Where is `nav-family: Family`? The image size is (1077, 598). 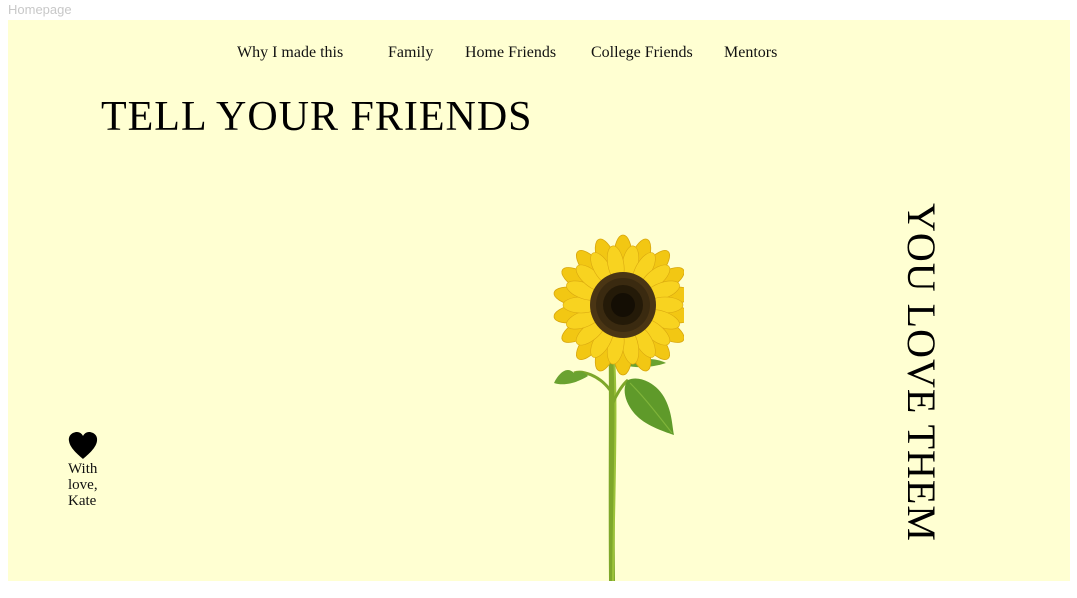
nav-family: Family is located at coordinates (410, 53).